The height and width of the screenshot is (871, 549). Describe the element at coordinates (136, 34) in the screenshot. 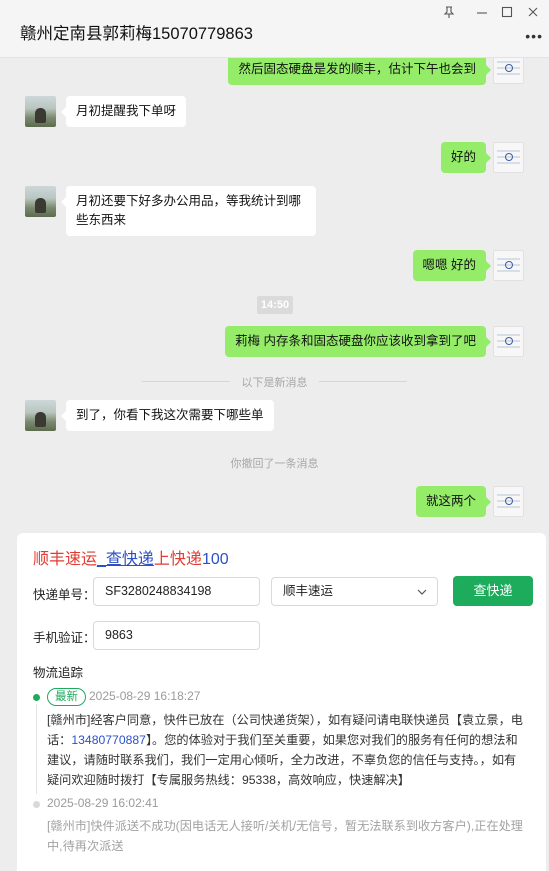

I see `chat-title: 赣州定南县郭莉梅15070779863` at that location.